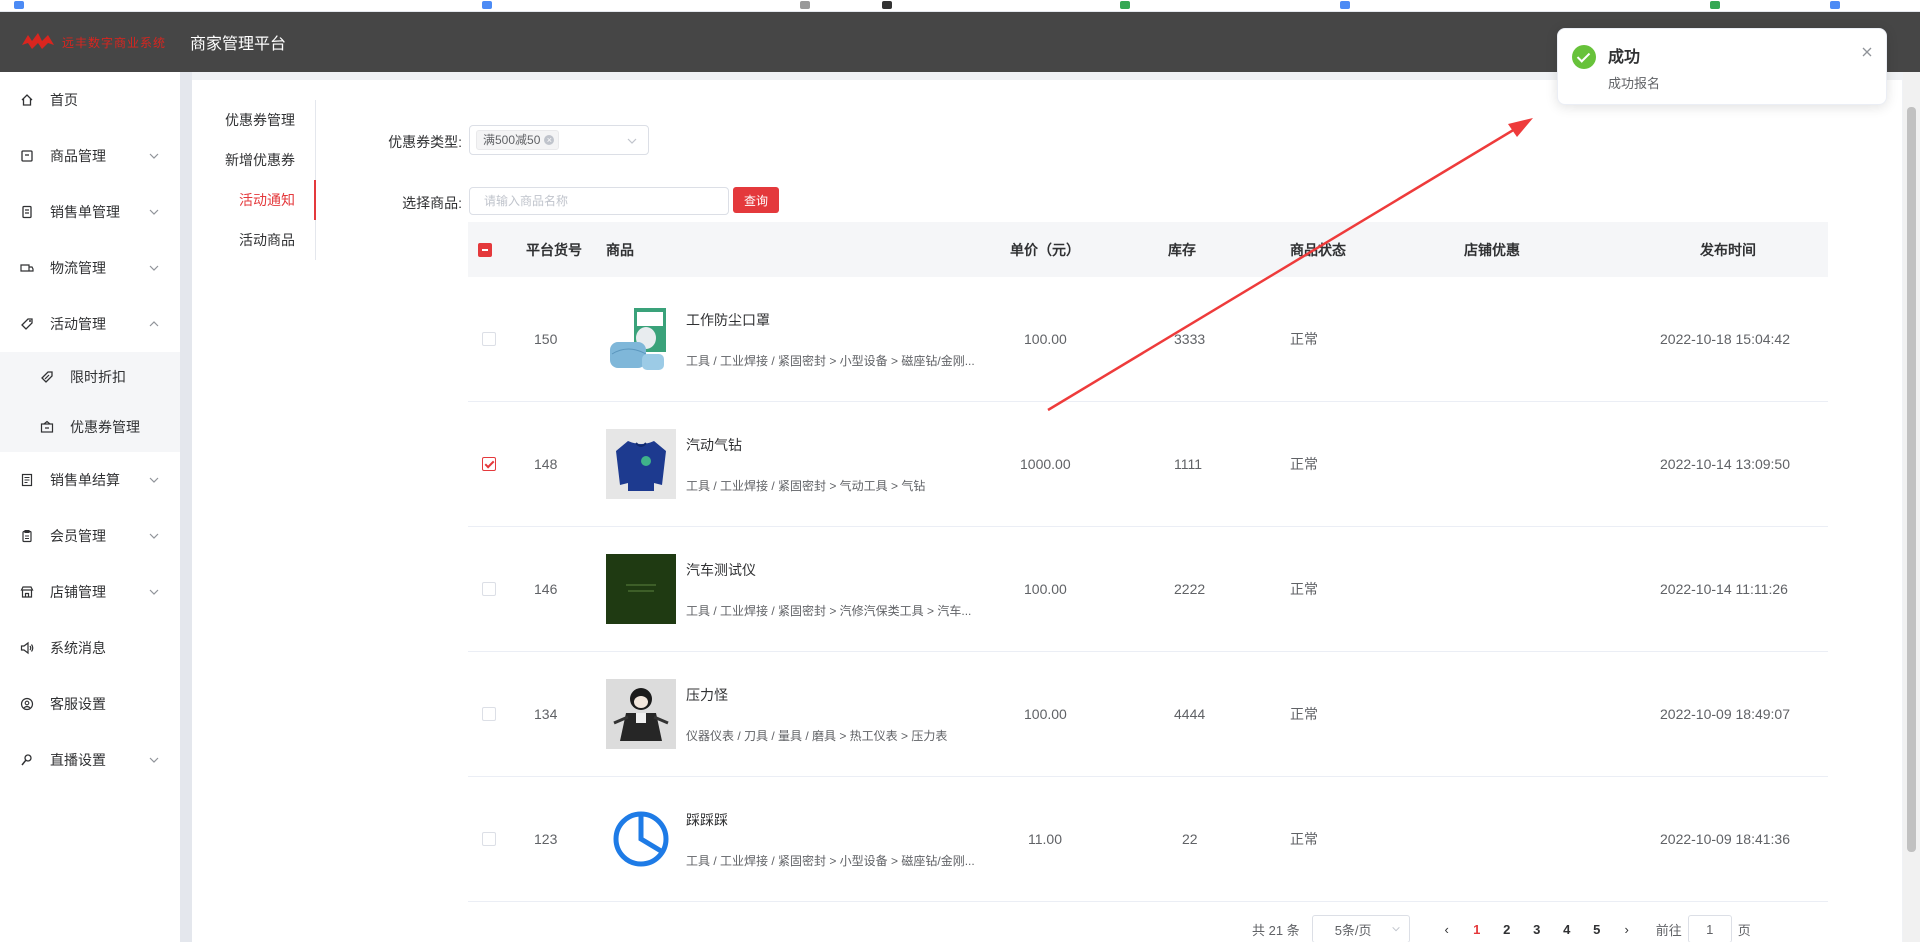 The image size is (1920, 942). Describe the element at coordinates (641, 464) in the screenshot. I see `goods-thumbnail-sweater` at that location.